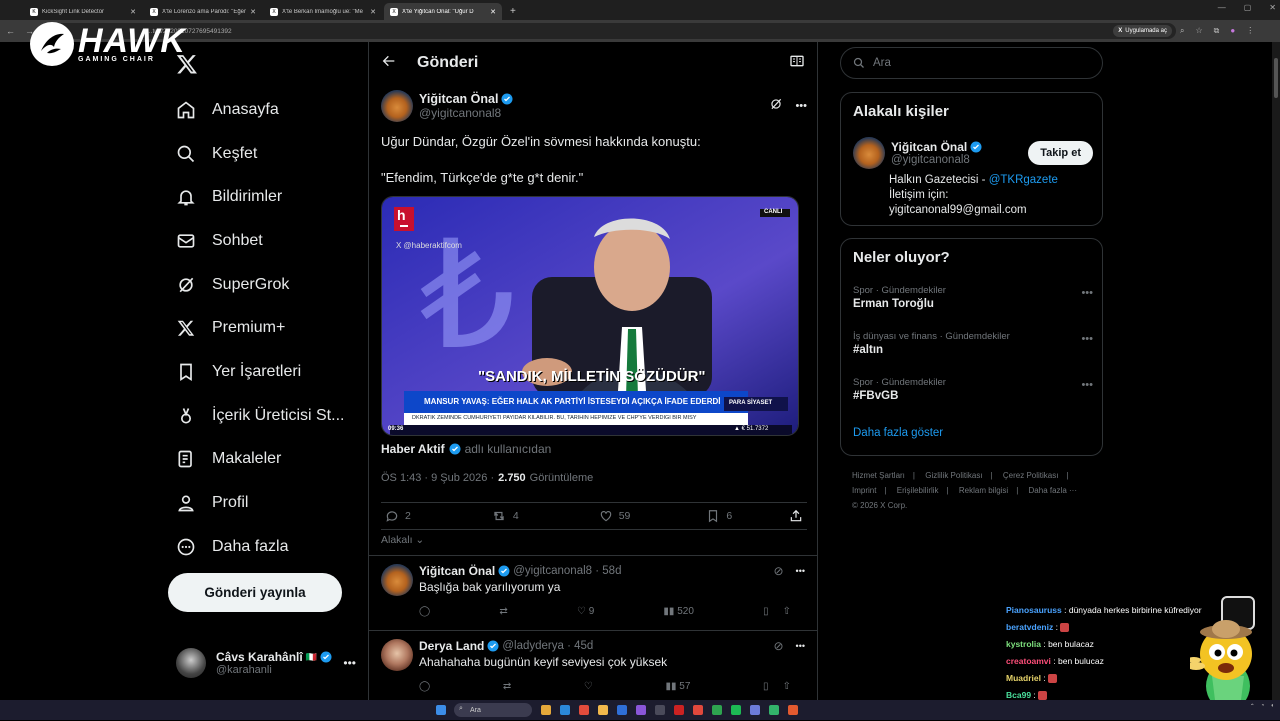 The image size is (1280, 721). What do you see at coordinates (776, 106) in the screenshot?
I see `grok-icon` at bounding box center [776, 106].